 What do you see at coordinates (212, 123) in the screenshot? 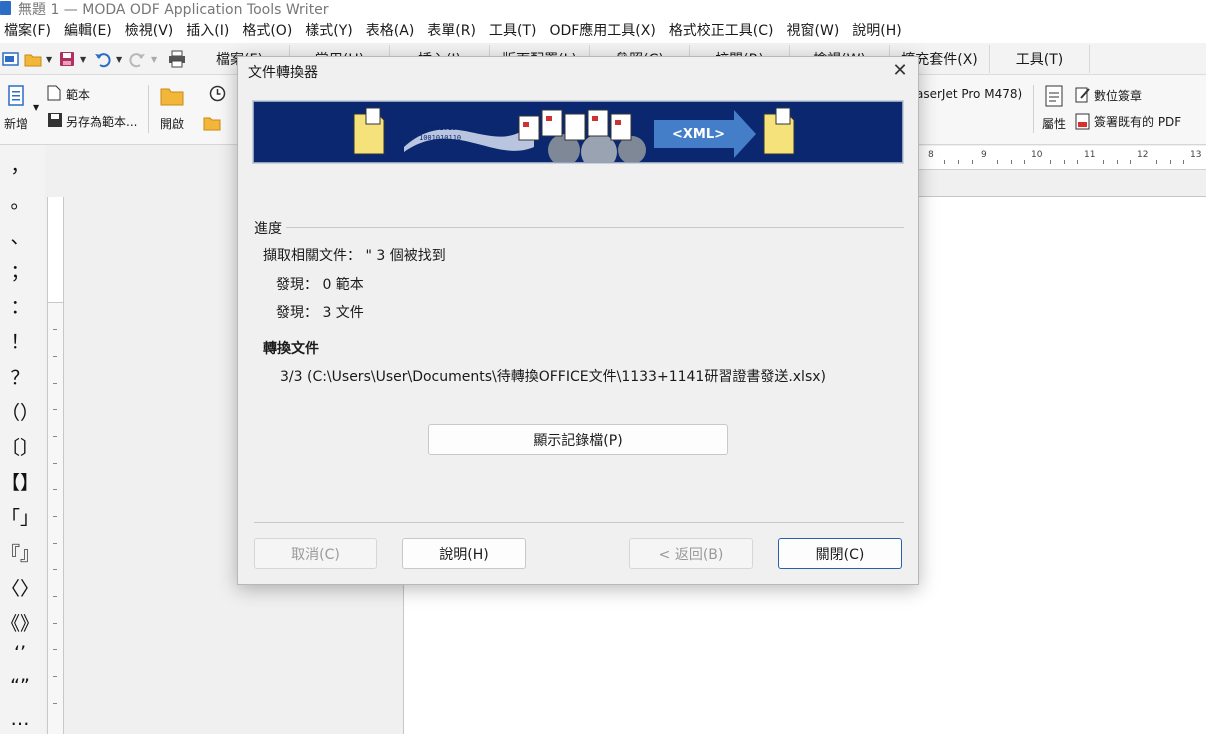
I see `open-remote-folder-icon` at bounding box center [212, 123].